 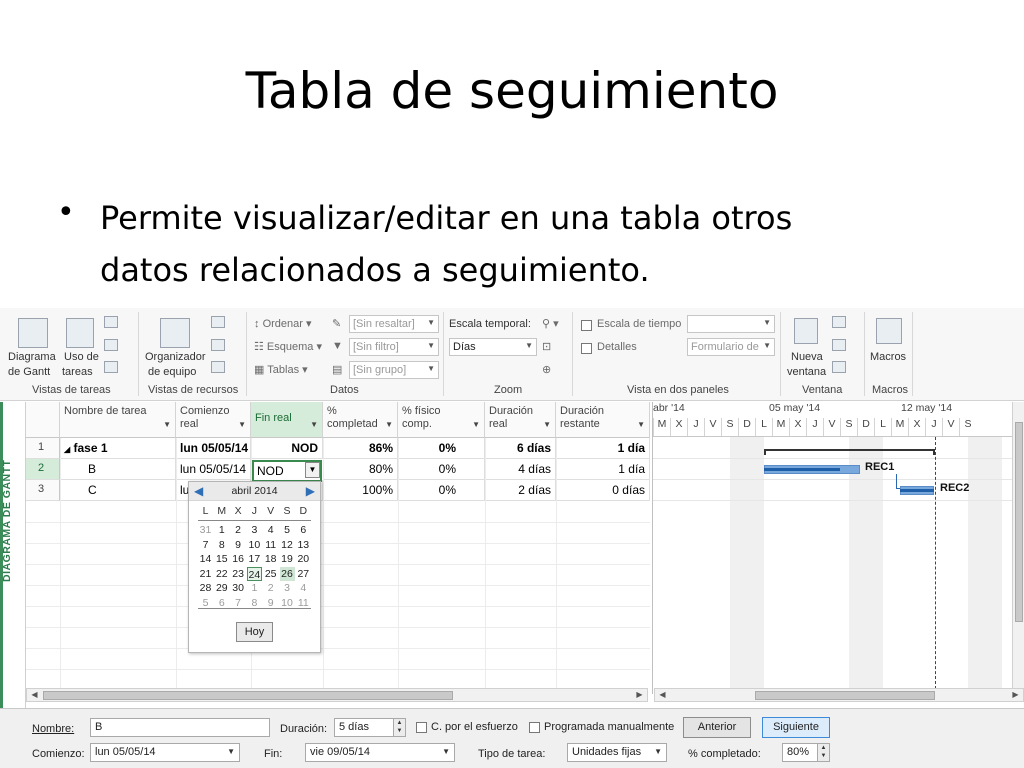 I want to click on calendar-day: 19, so click(x=287, y=559).